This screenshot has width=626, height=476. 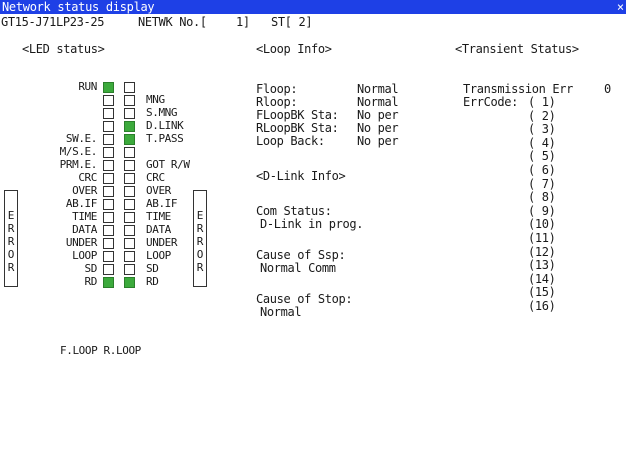 What do you see at coordinates (378, 141) in the screenshot?
I see `loopback-value: No per` at bounding box center [378, 141].